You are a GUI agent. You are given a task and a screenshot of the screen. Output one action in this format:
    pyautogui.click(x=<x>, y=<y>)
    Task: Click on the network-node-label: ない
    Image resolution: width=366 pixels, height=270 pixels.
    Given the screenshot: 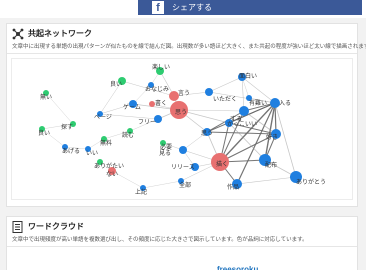 What is the action you would take?
    pyautogui.click(x=112, y=174)
    